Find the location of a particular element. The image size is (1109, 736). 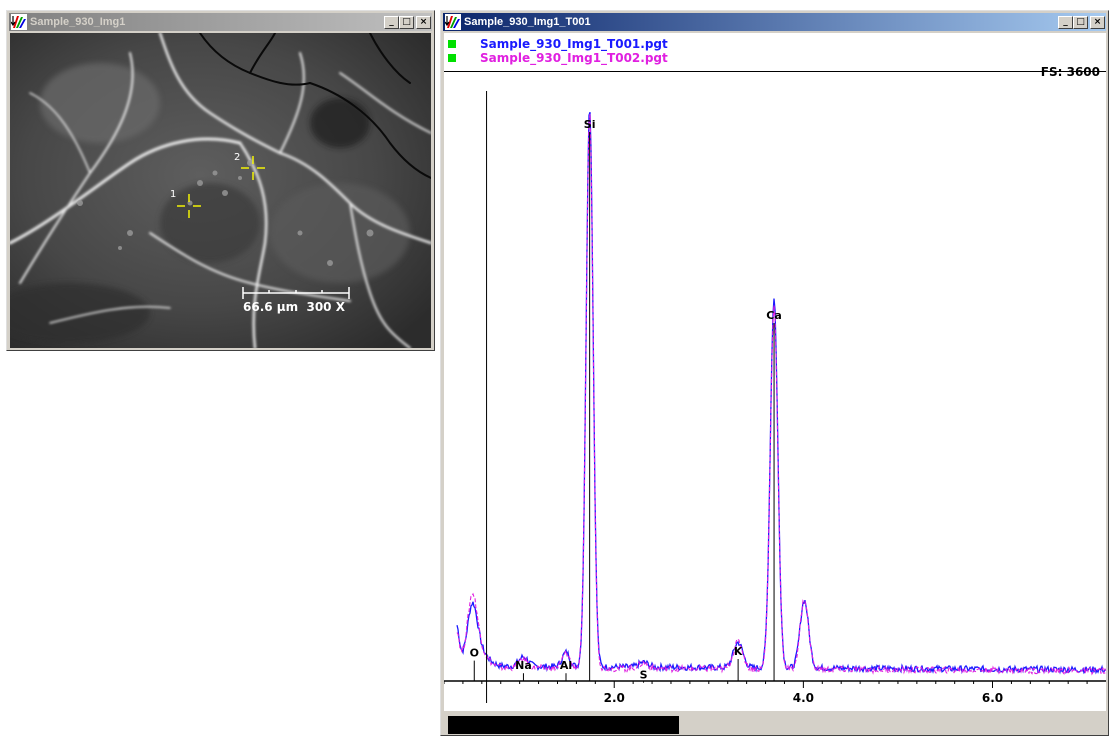

point-2-label: 2 is located at coordinates (237, 157).